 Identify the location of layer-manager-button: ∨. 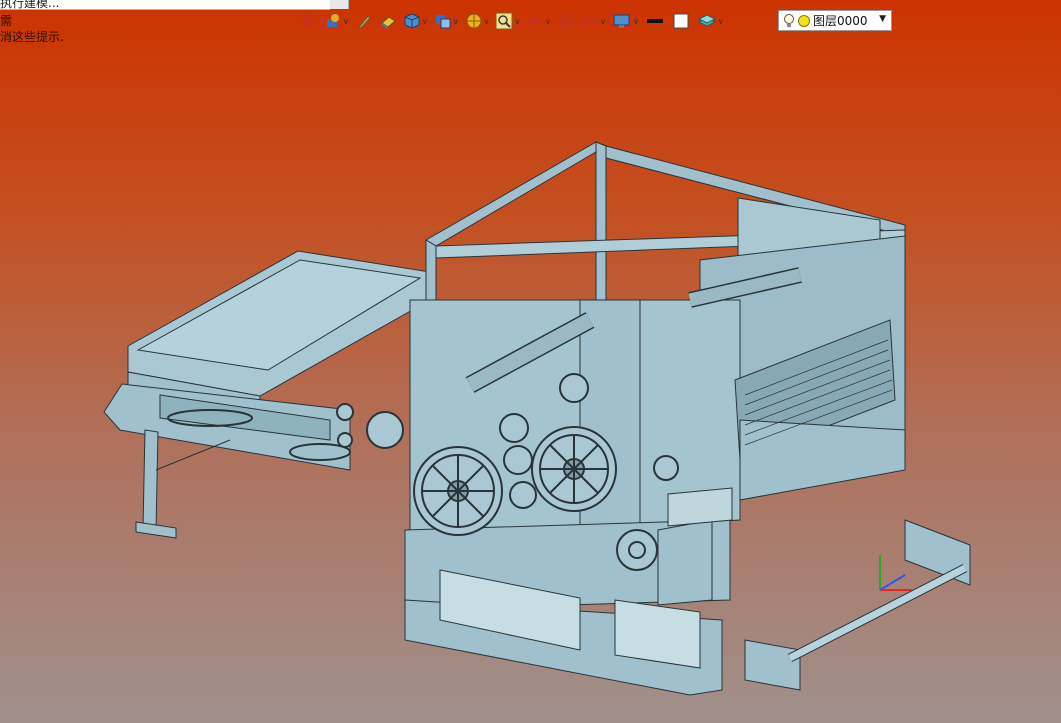
(710, 21).